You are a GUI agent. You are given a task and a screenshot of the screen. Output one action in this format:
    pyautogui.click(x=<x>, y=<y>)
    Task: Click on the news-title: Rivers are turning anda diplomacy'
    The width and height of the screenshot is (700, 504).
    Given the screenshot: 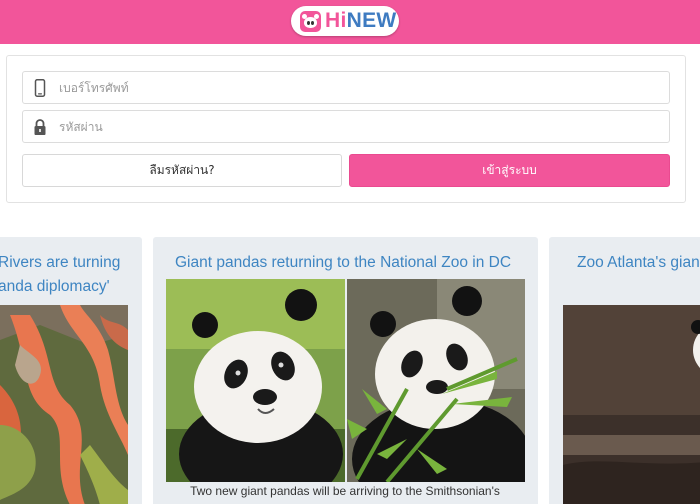 What is the action you would take?
    pyautogui.click(x=60, y=275)
    